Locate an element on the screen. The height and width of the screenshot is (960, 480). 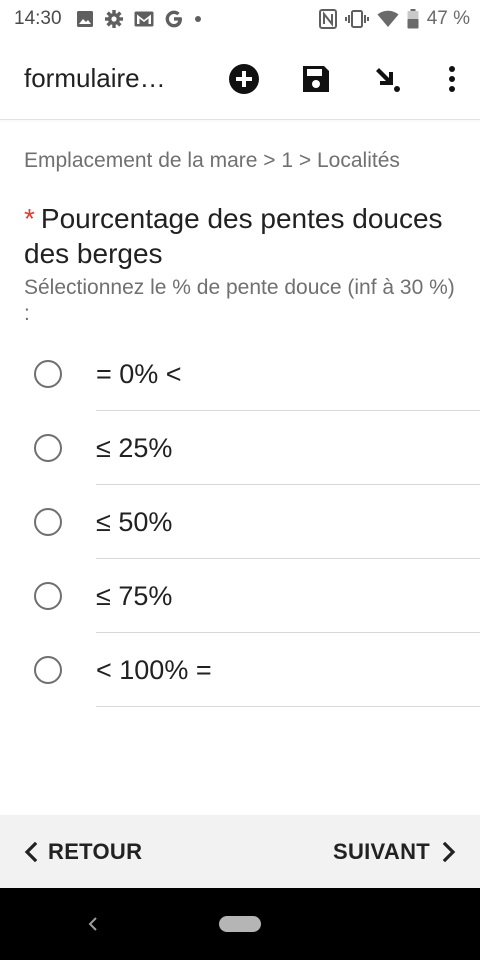
option-label: ≤ 50% is located at coordinates (134, 522).